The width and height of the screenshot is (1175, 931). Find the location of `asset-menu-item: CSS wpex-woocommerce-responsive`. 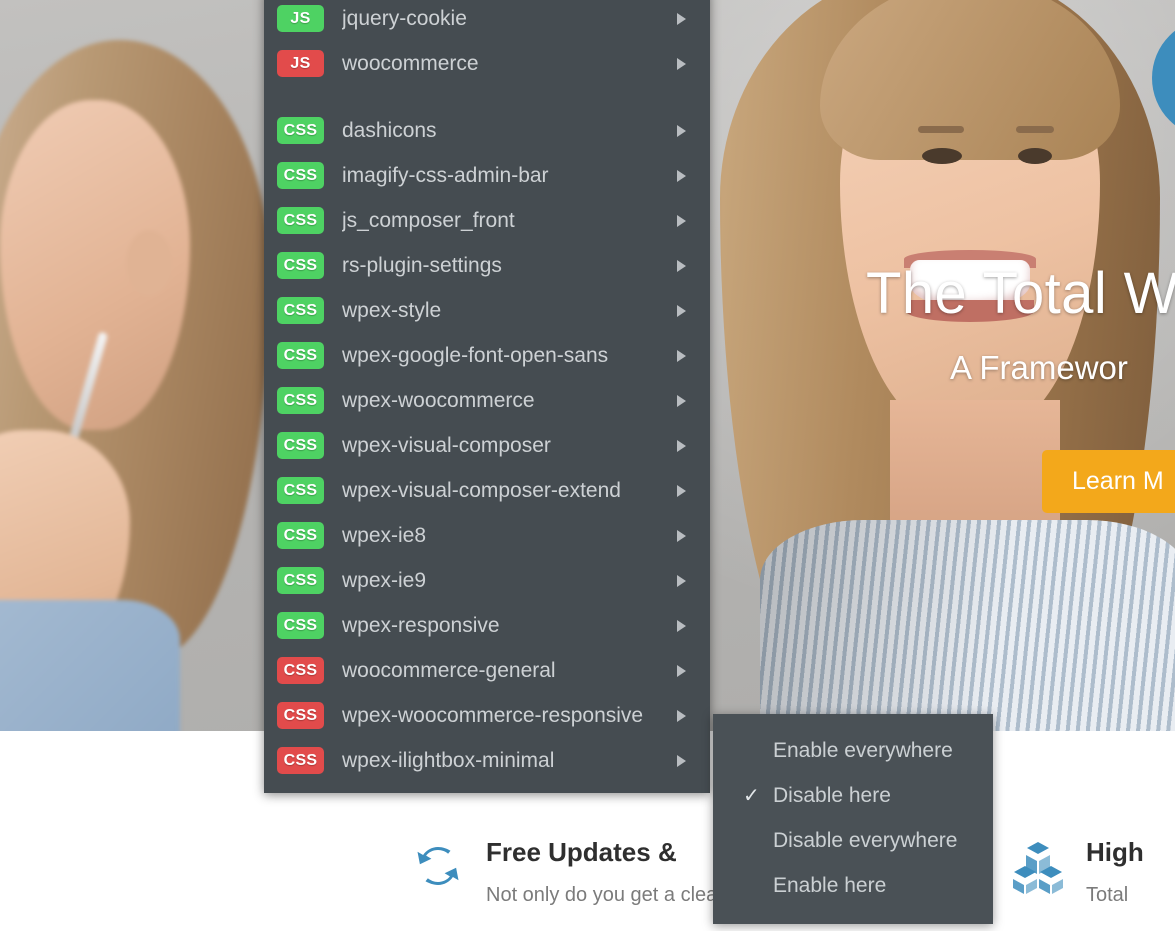

asset-menu-item: CSS wpex-woocommerce-responsive is located at coordinates (487, 715).